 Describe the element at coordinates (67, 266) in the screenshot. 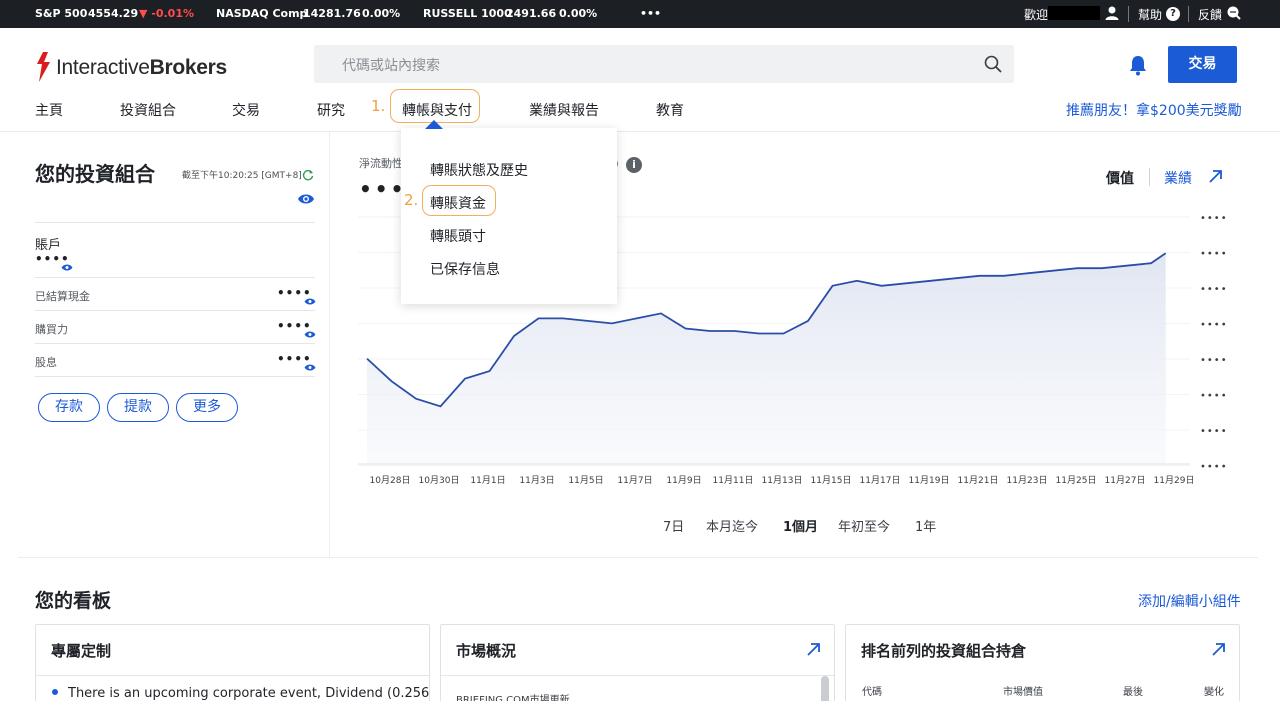

I see `account-eye-icon` at that location.